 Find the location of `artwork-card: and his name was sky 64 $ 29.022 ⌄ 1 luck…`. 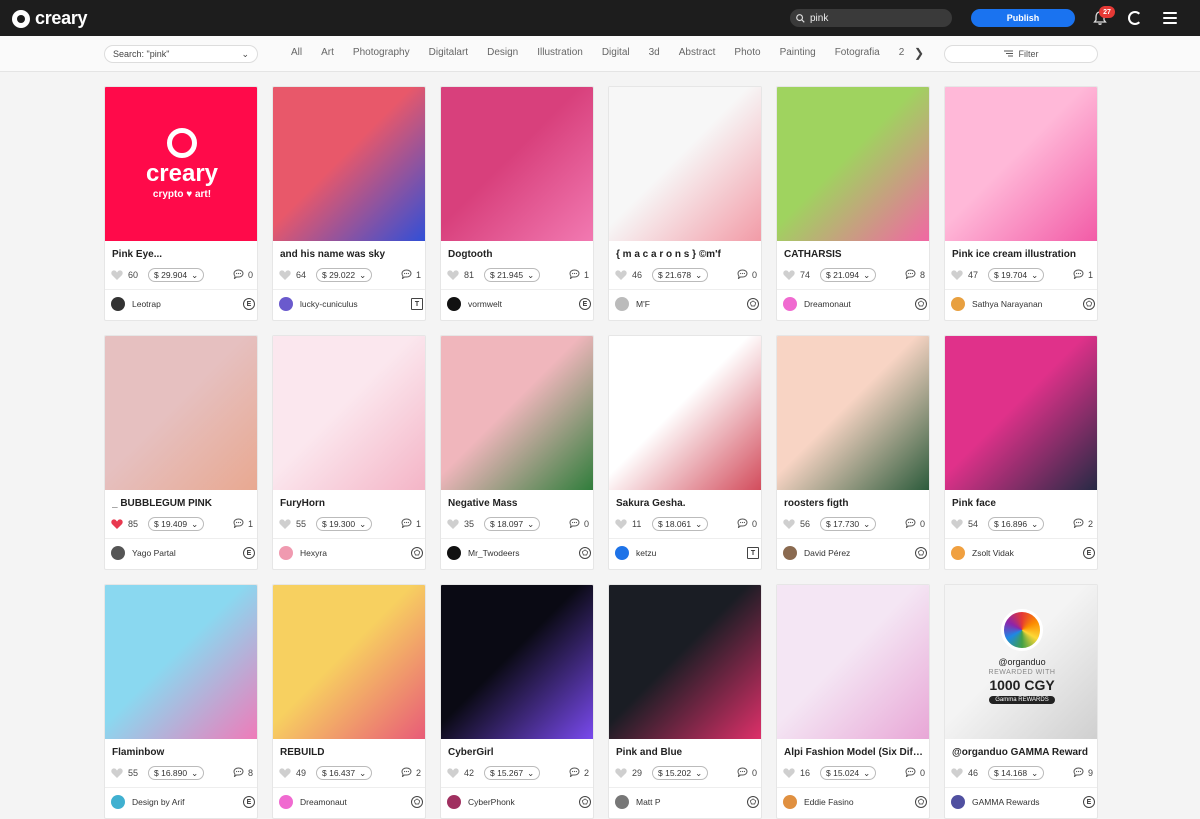

artwork-card: and his name was sky 64 $ 29.022 ⌄ 1 luck… is located at coordinates (349, 203).